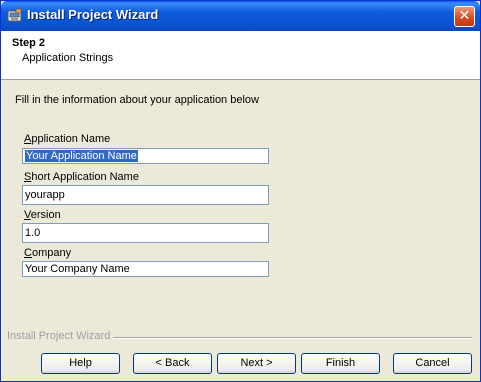 Image resolution: width=481 pixels, height=382 pixels. Describe the element at coordinates (145, 156) in the screenshot. I see `application-name-input: Your Application Name` at that location.